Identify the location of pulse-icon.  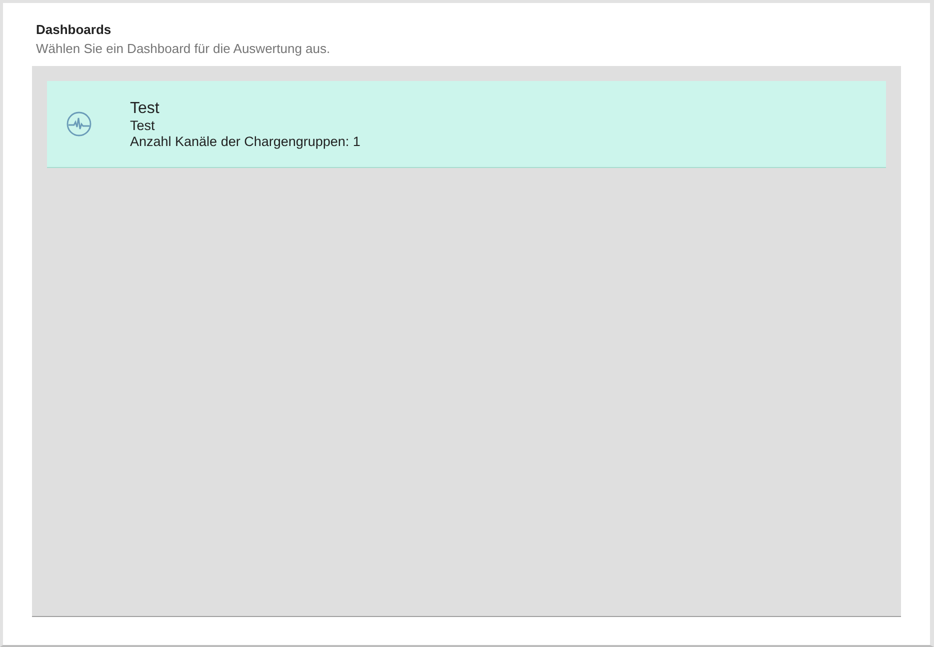
(79, 124).